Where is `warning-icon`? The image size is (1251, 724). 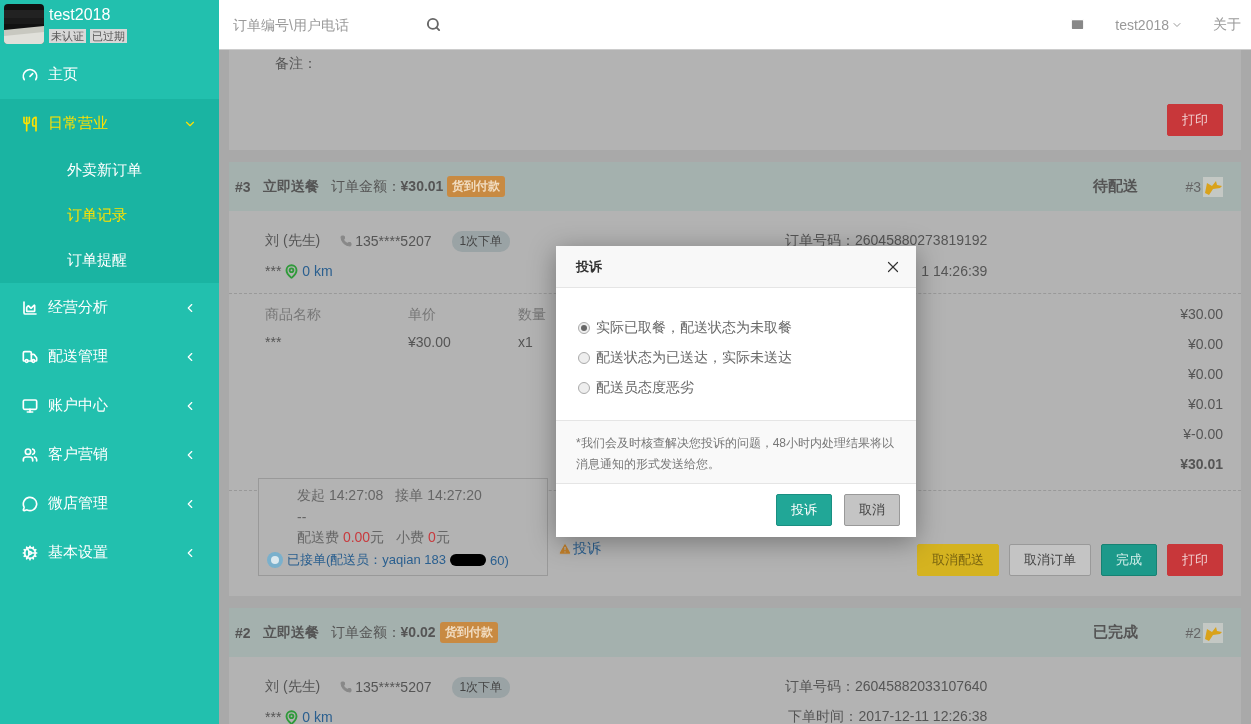 warning-icon is located at coordinates (565, 549).